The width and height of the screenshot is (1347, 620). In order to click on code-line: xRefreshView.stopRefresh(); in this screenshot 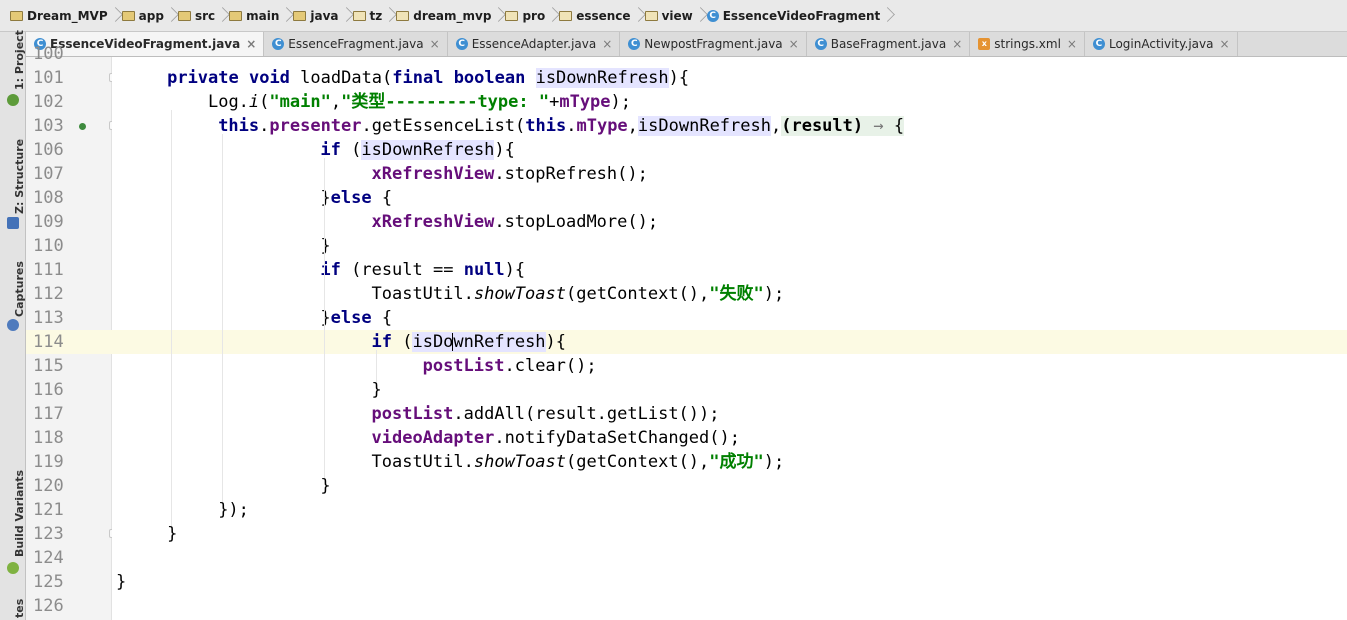, I will do `click(729, 174)`.